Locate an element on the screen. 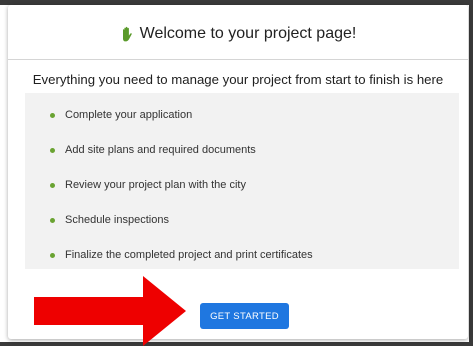 The width and height of the screenshot is (473, 346). list-item: Review your project plan with the city is located at coordinates (148, 185).